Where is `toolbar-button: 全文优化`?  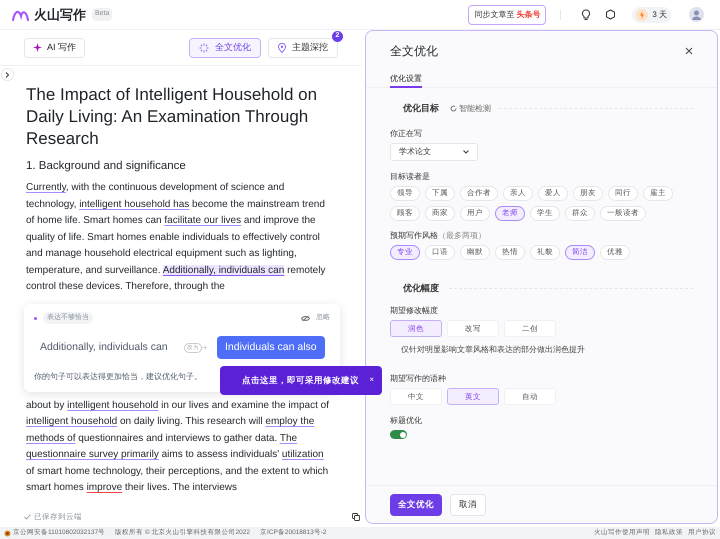
toolbar-button: 全文优化 is located at coordinates (225, 48).